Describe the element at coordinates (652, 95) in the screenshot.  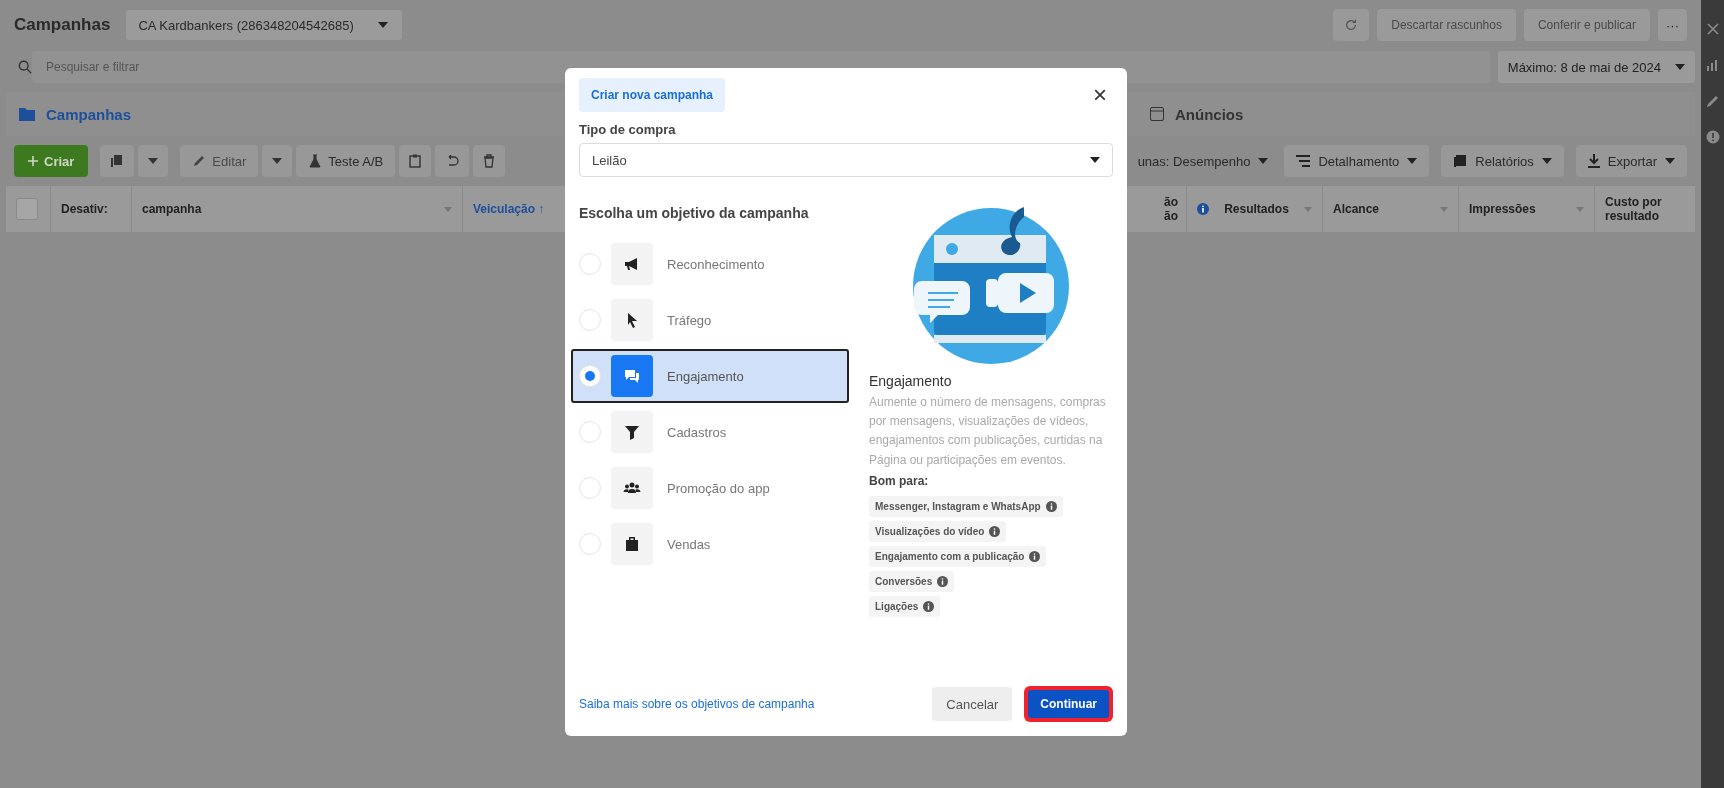
I see `dialog-tag: Criar nova campanha` at that location.